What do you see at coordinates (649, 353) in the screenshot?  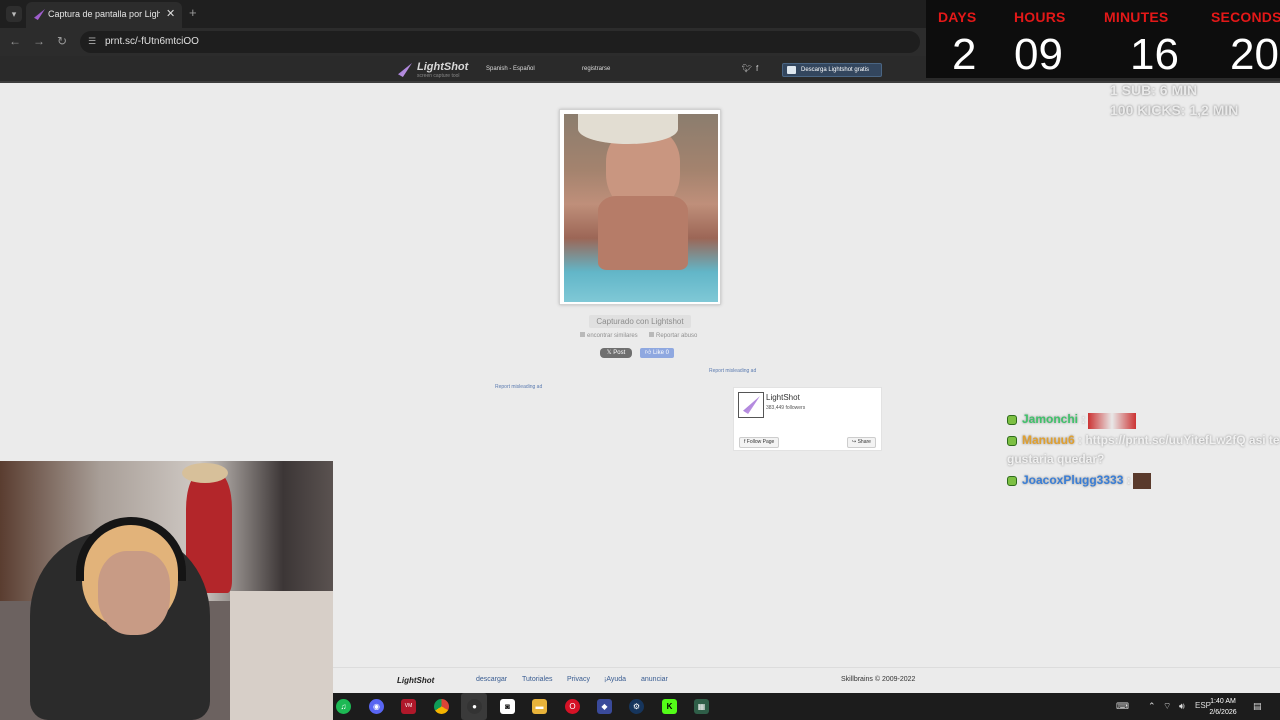 I see `thumbs-up-icon: 👍︎` at bounding box center [649, 353].